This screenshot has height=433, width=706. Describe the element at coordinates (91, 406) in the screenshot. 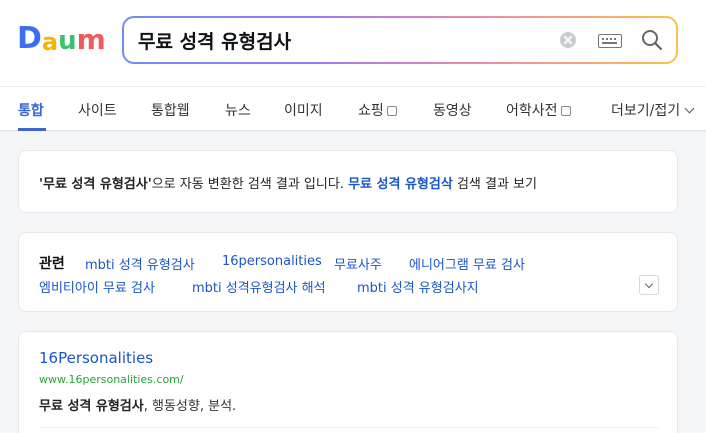

I see `result-desc-highlight: 무료 성격 유형검사` at that location.